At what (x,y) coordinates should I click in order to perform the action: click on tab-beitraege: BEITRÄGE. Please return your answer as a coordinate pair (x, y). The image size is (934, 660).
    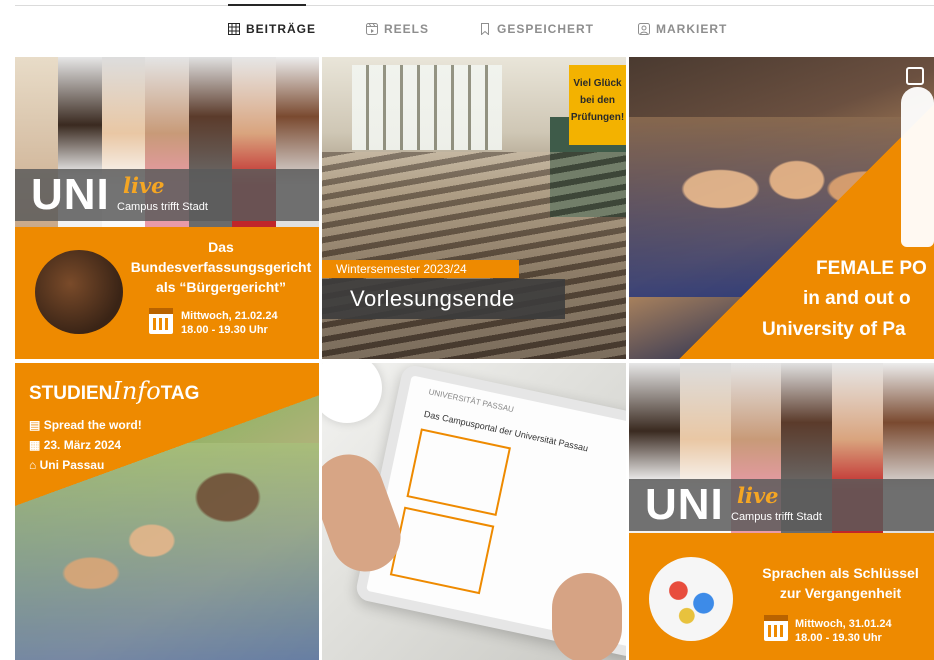
    Looking at the image, I should click on (272, 29).